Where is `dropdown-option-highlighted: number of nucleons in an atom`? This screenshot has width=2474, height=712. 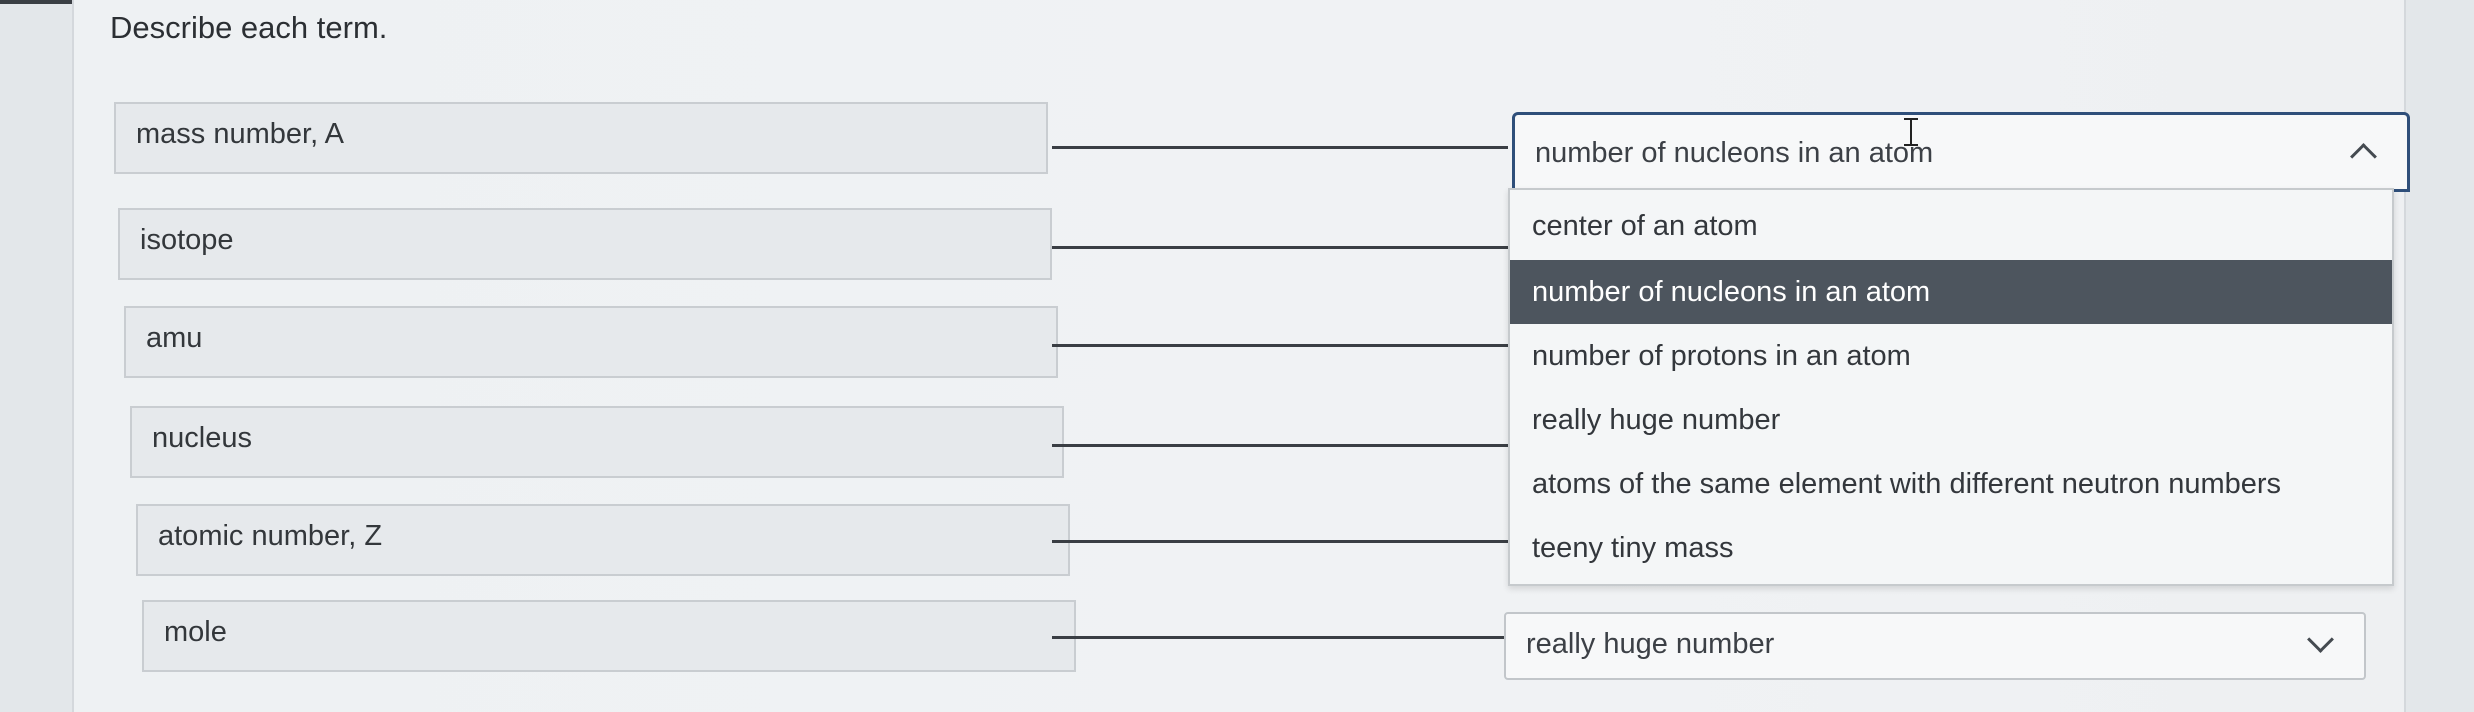
dropdown-option-highlighted: number of nucleons in an atom is located at coordinates (1951, 292).